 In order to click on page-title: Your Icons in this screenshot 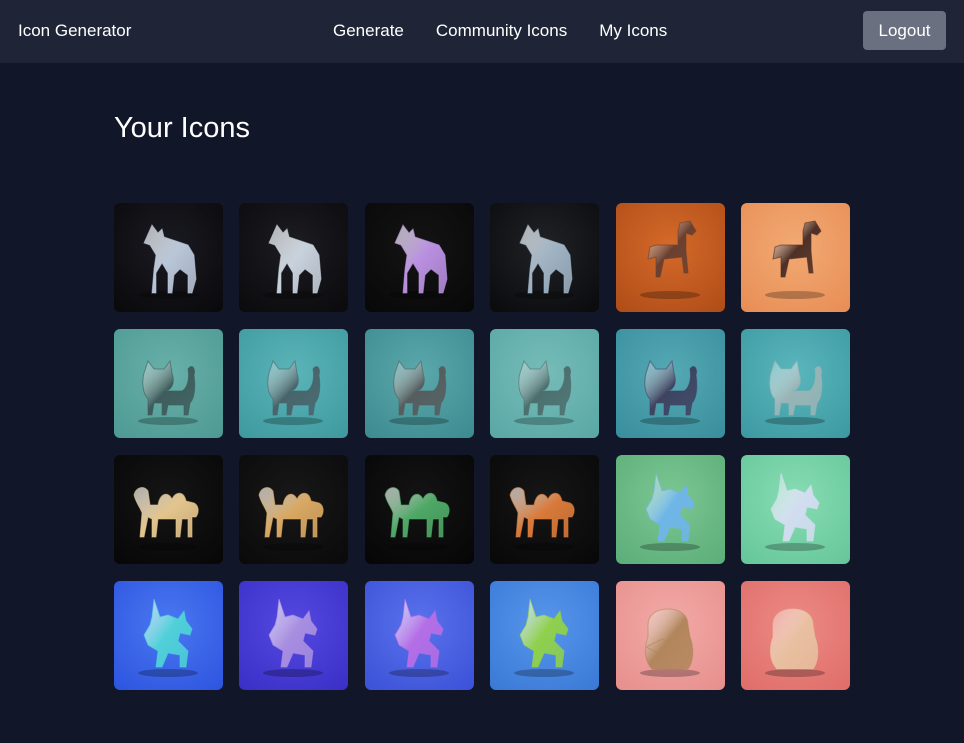, I will do `click(182, 128)`.